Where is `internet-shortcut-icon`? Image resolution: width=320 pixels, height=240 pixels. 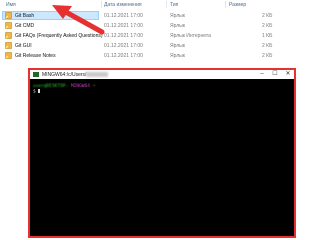 internet-shortcut-icon is located at coordinates (8, 35).